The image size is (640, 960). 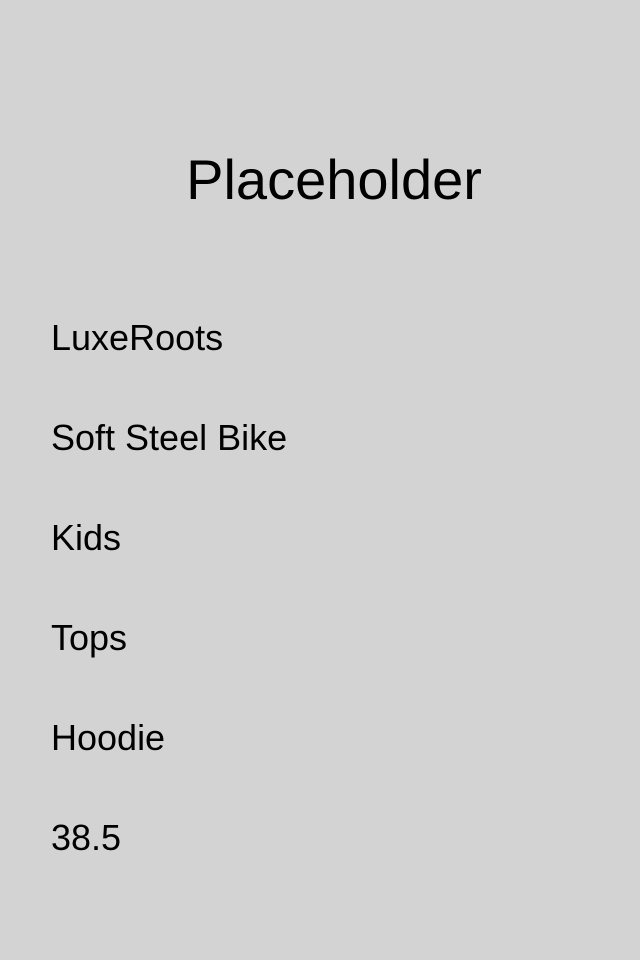 What do you see at coordinates (334, 179) in the screenshot?
I see `placeholder-label: Placeholder` at bounding box center [334, 179].